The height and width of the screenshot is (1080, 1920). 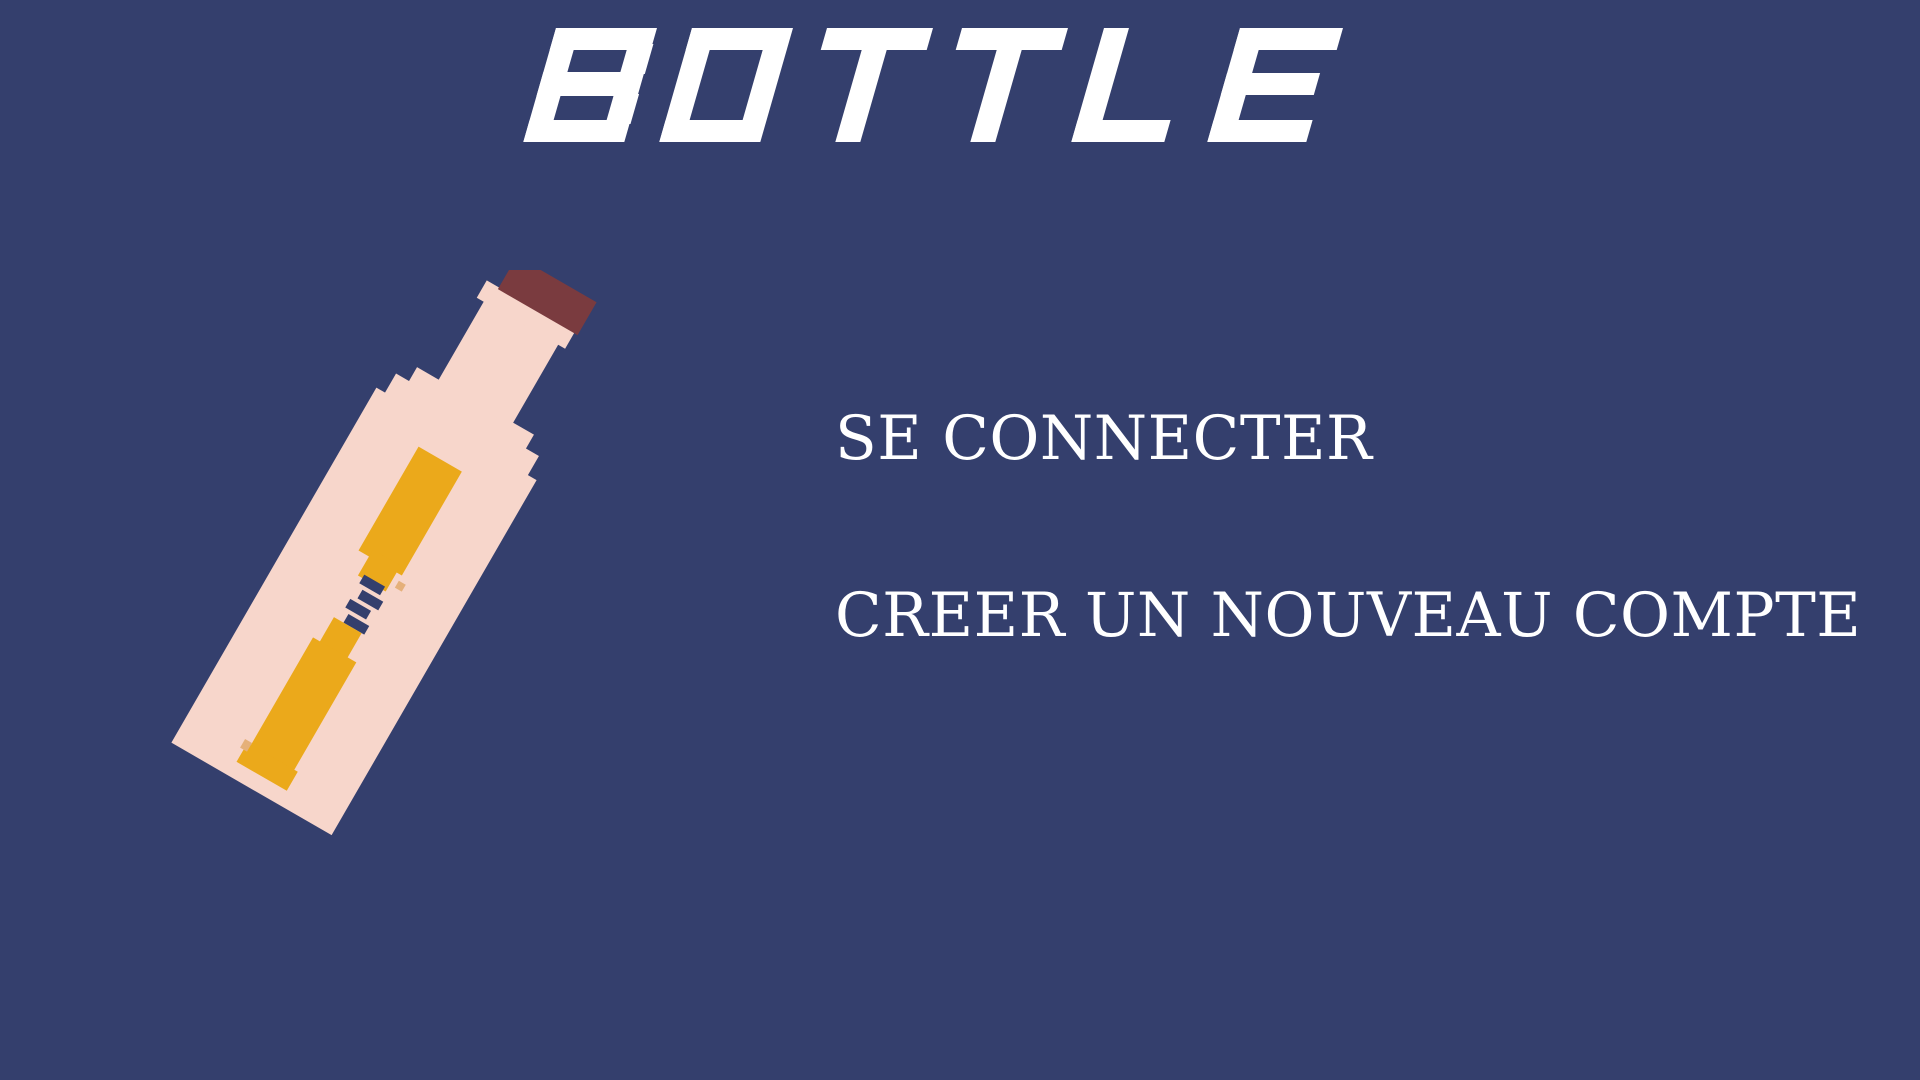 What do you see at coordinates (935, 87) in the screenshot?
I see `game-title-logo` at bounding box center [935, 87].